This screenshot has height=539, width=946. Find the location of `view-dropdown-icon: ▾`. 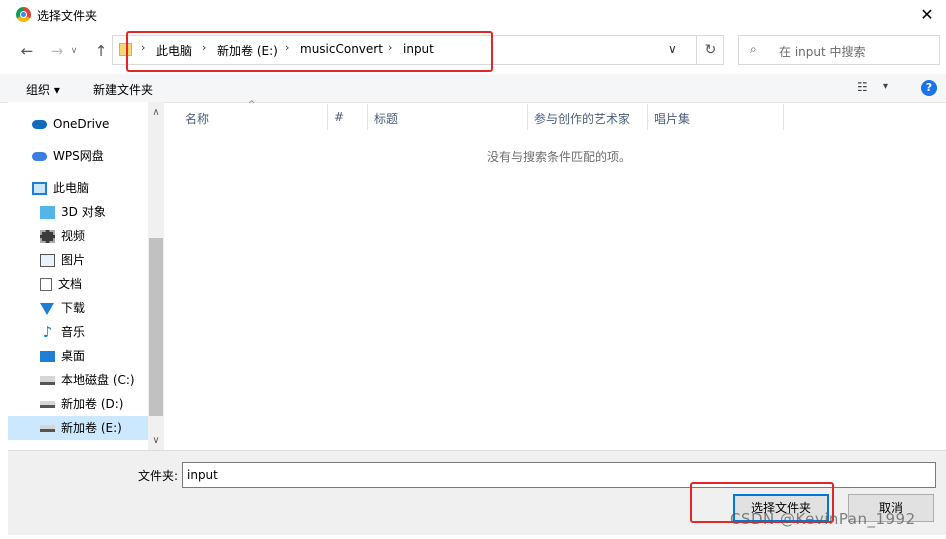

view-dropdown-icon: ▾ is located at coordinates (885, 86).